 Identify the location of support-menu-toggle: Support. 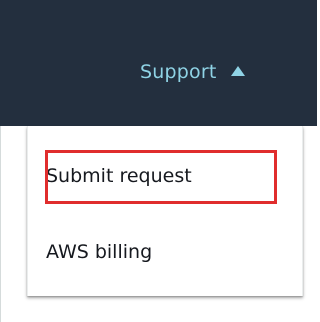
(192, 72).